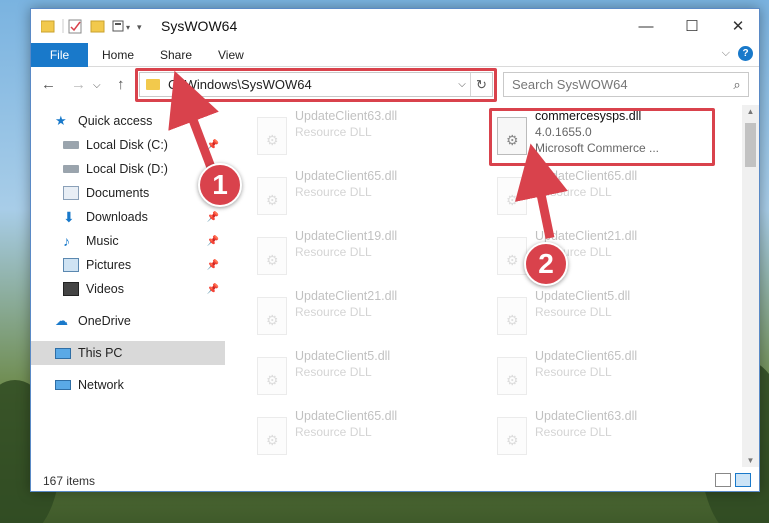 The image size is (769, 523). I want to click on maximize-button: ☐, so click(692, 26).